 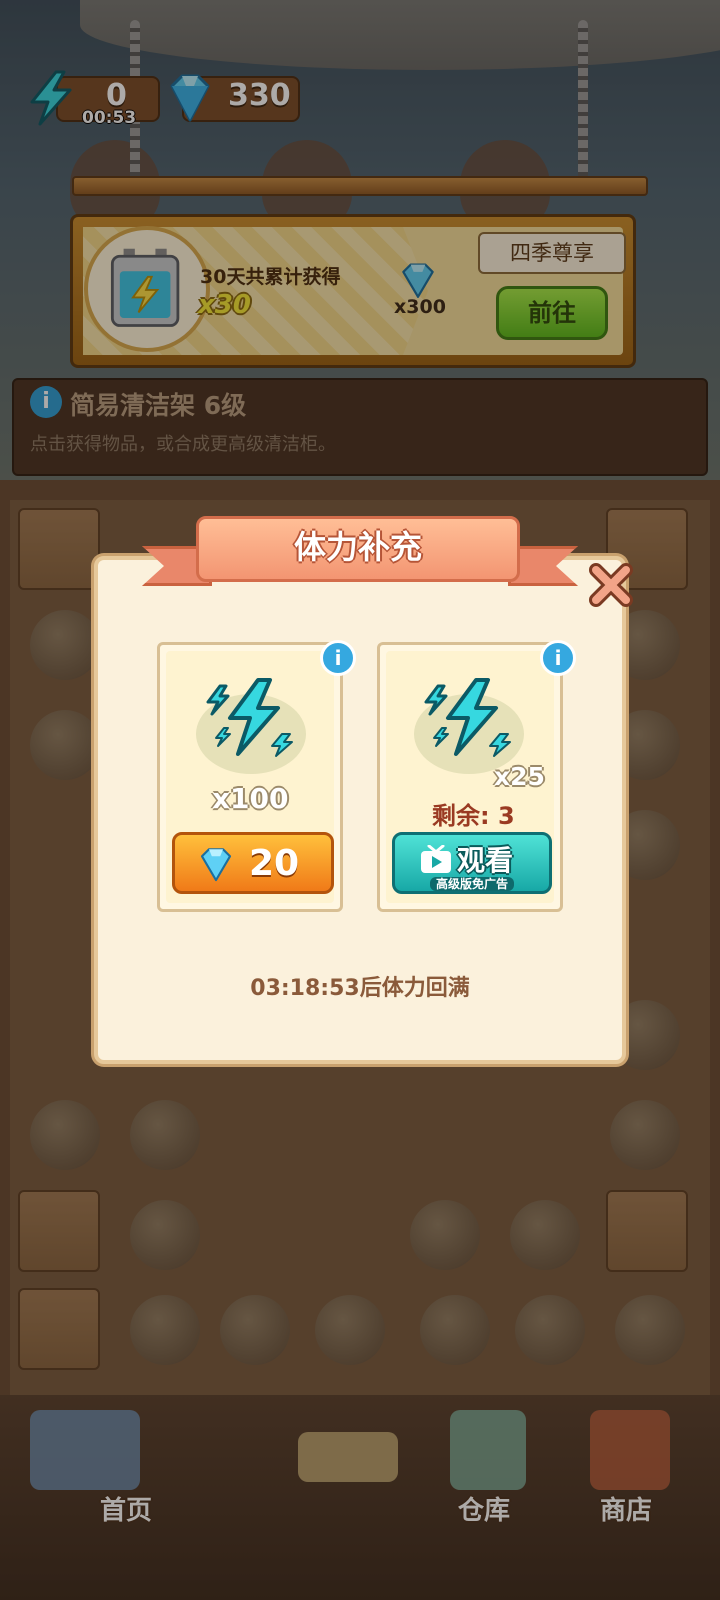 What do you see at coordinates (611, 585) in the screenshot?
I see `close-icon` at bounding box center [611, 585].